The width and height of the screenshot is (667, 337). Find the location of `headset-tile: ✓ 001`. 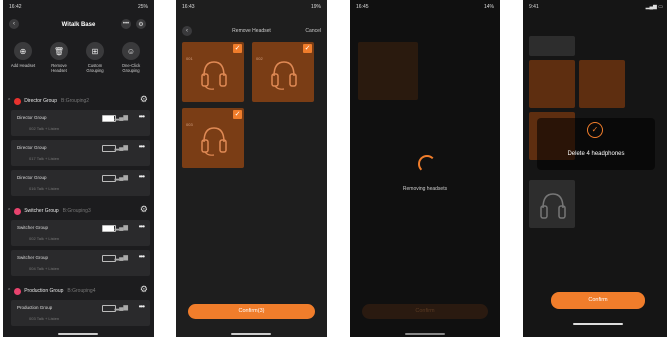

headset-tile: ✓ 001 is located at coordinates (213, 72).